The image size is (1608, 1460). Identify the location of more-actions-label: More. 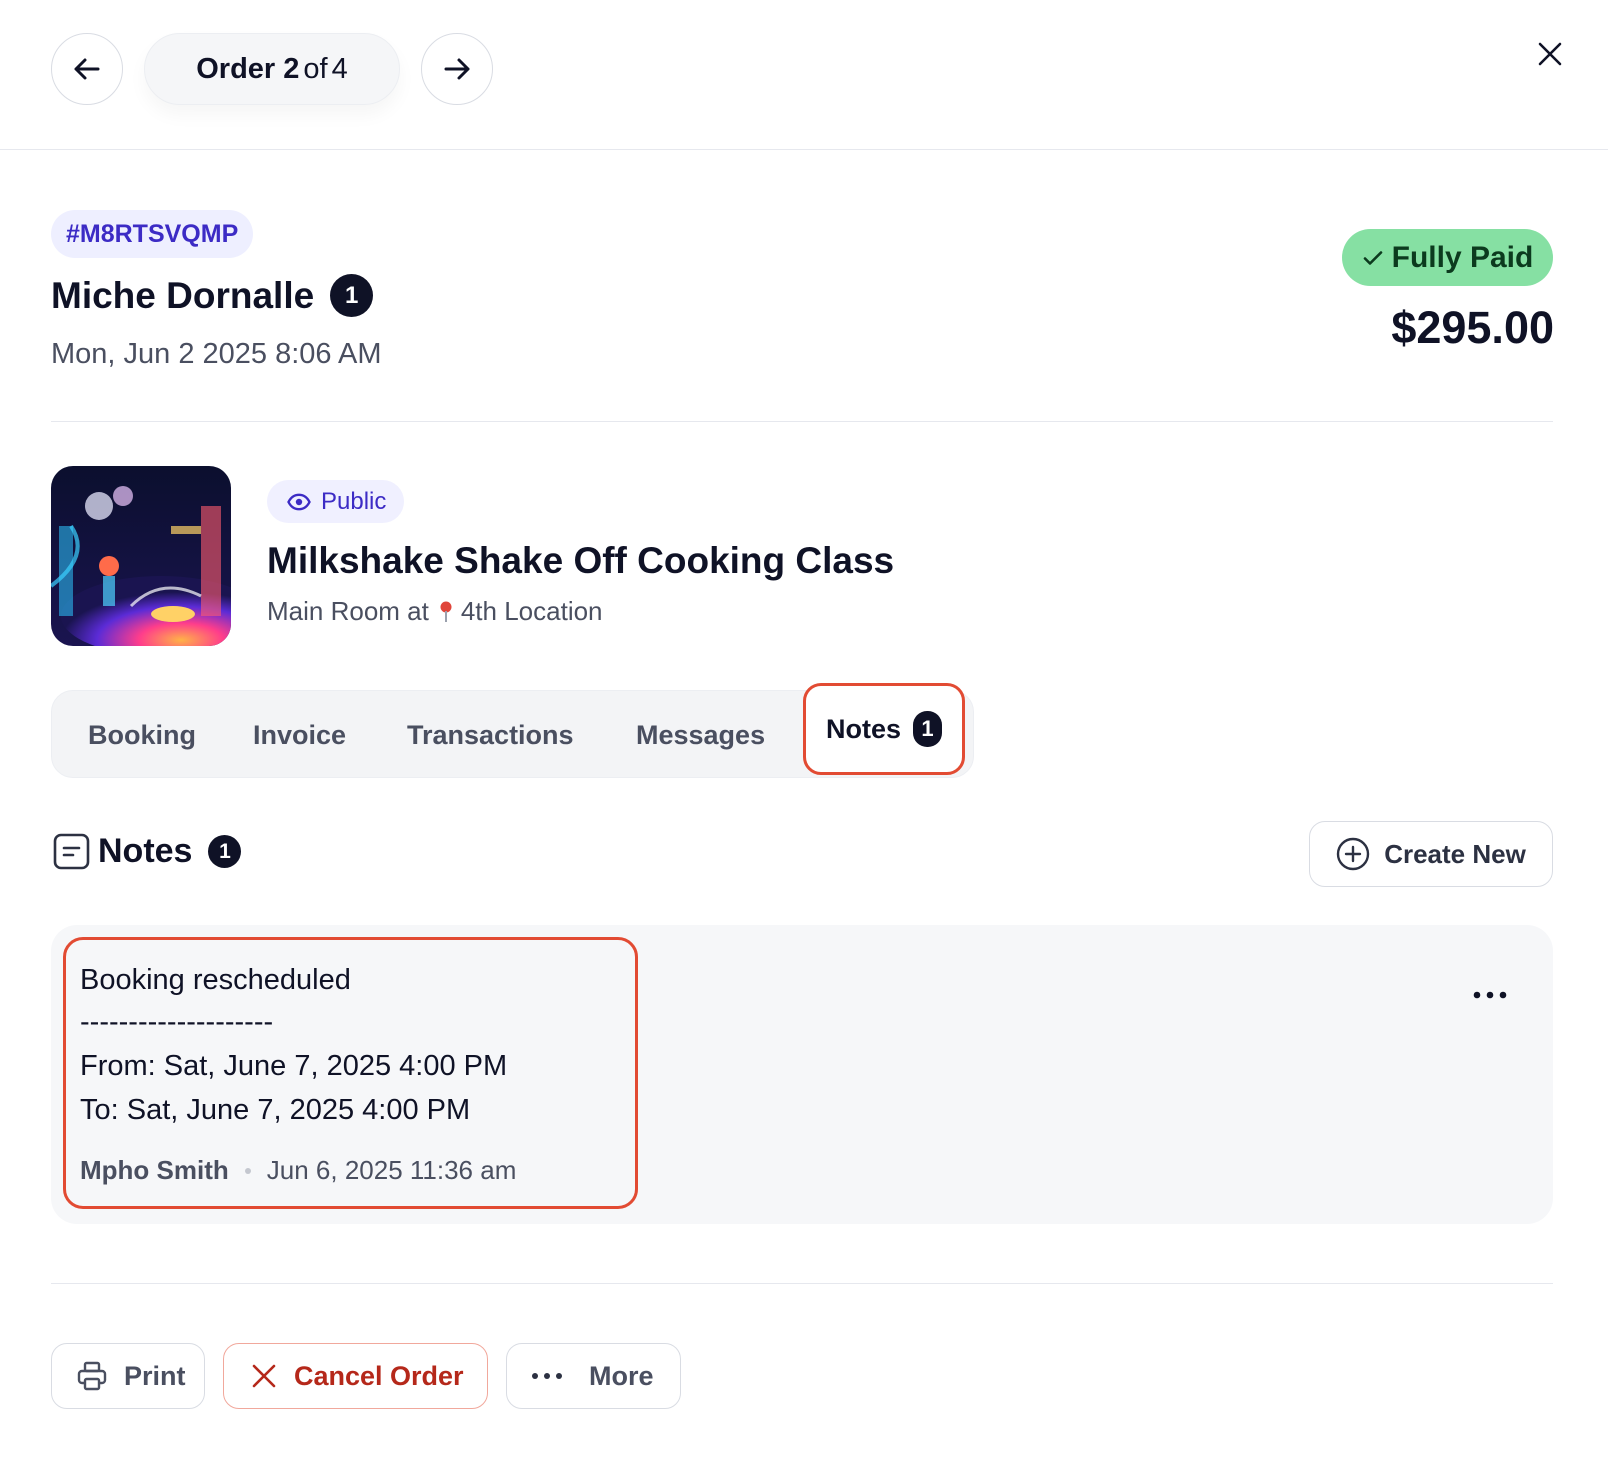
(621, 1375).